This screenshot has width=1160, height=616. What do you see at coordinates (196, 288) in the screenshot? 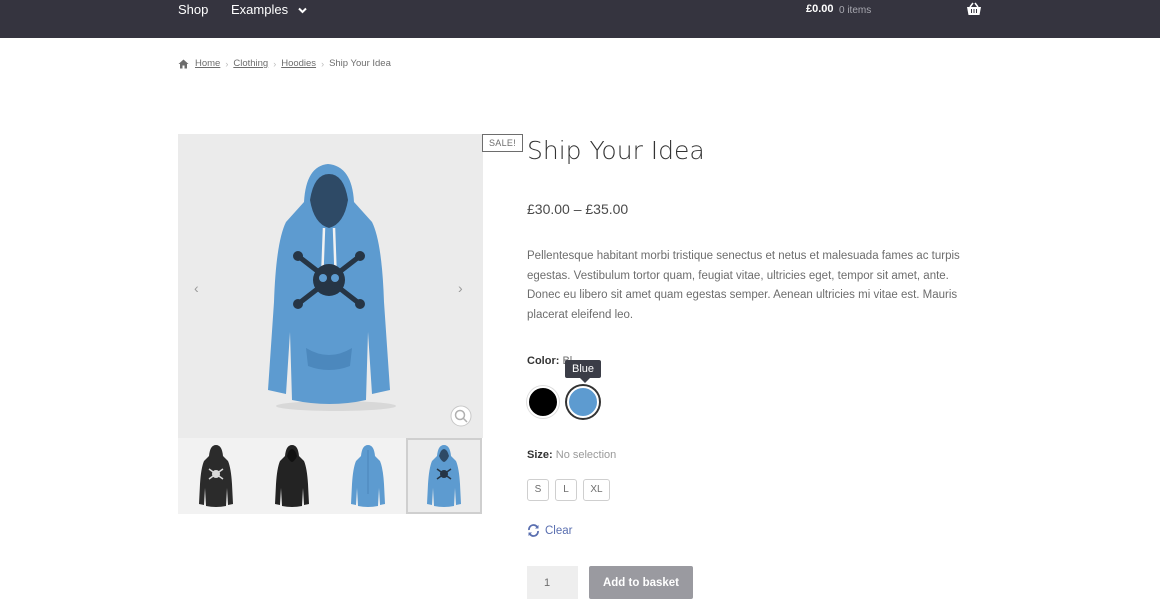
I see `gallery-prev-arrow: ‹` at bounding box center [196, 288].